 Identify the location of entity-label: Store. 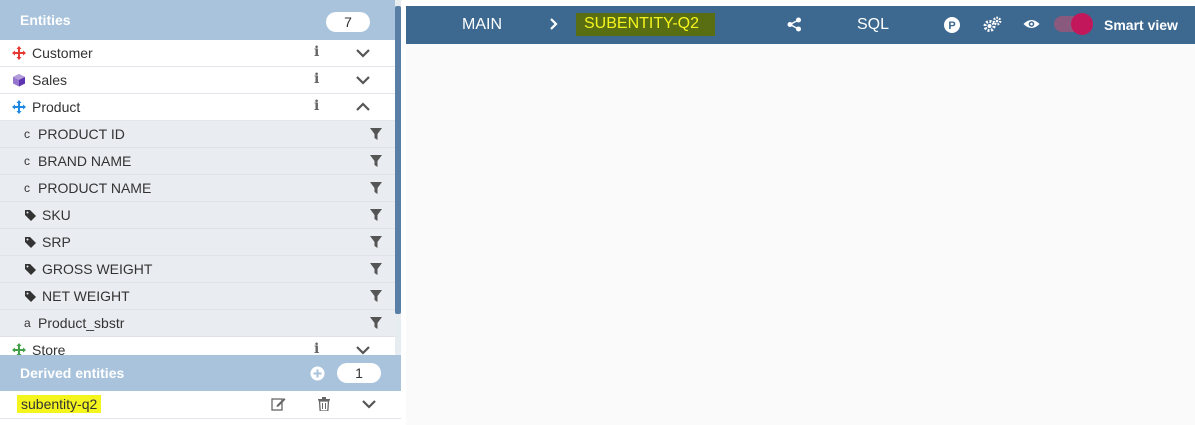
(49, 348).